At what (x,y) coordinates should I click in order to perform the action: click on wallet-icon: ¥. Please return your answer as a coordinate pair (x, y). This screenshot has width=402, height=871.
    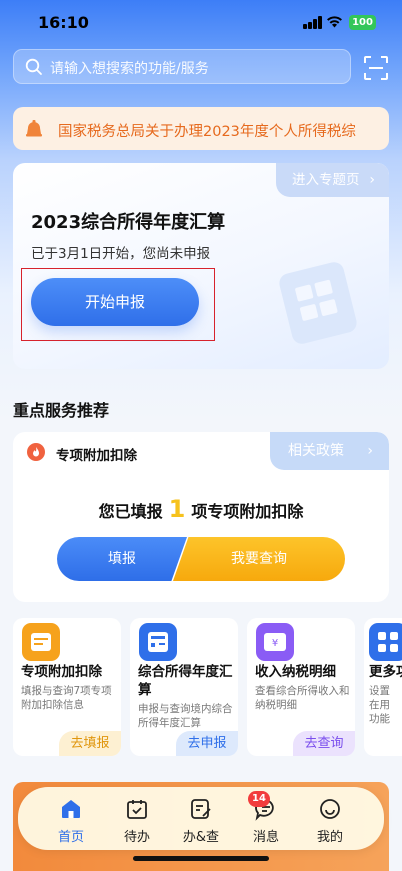
    Looking at the image, I should click on (275, 642).